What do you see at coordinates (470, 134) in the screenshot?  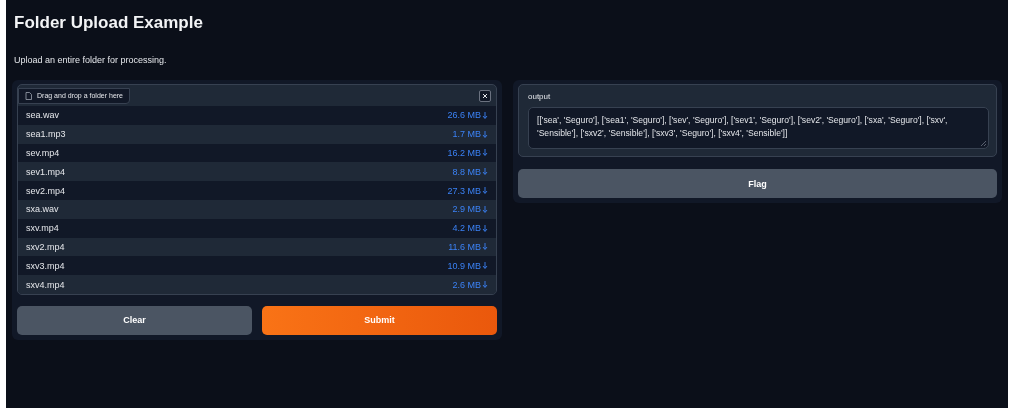 I see `file-size-link: 1.7 MB` at bounding box center [470, 134].